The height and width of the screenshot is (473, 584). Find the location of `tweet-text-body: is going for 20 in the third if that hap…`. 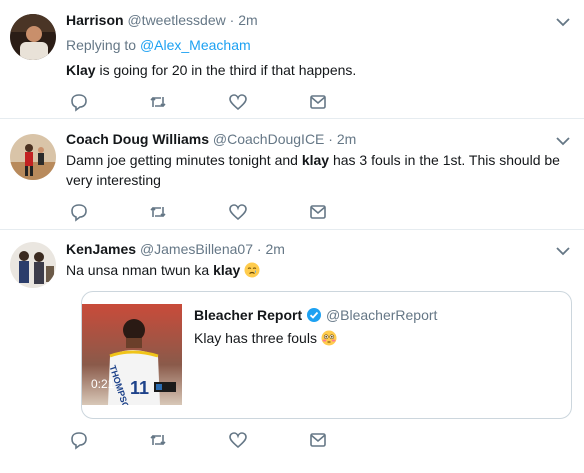

tweet-text-body: is going for 20 in the third if that hap… is located at coordinates (226, 70).